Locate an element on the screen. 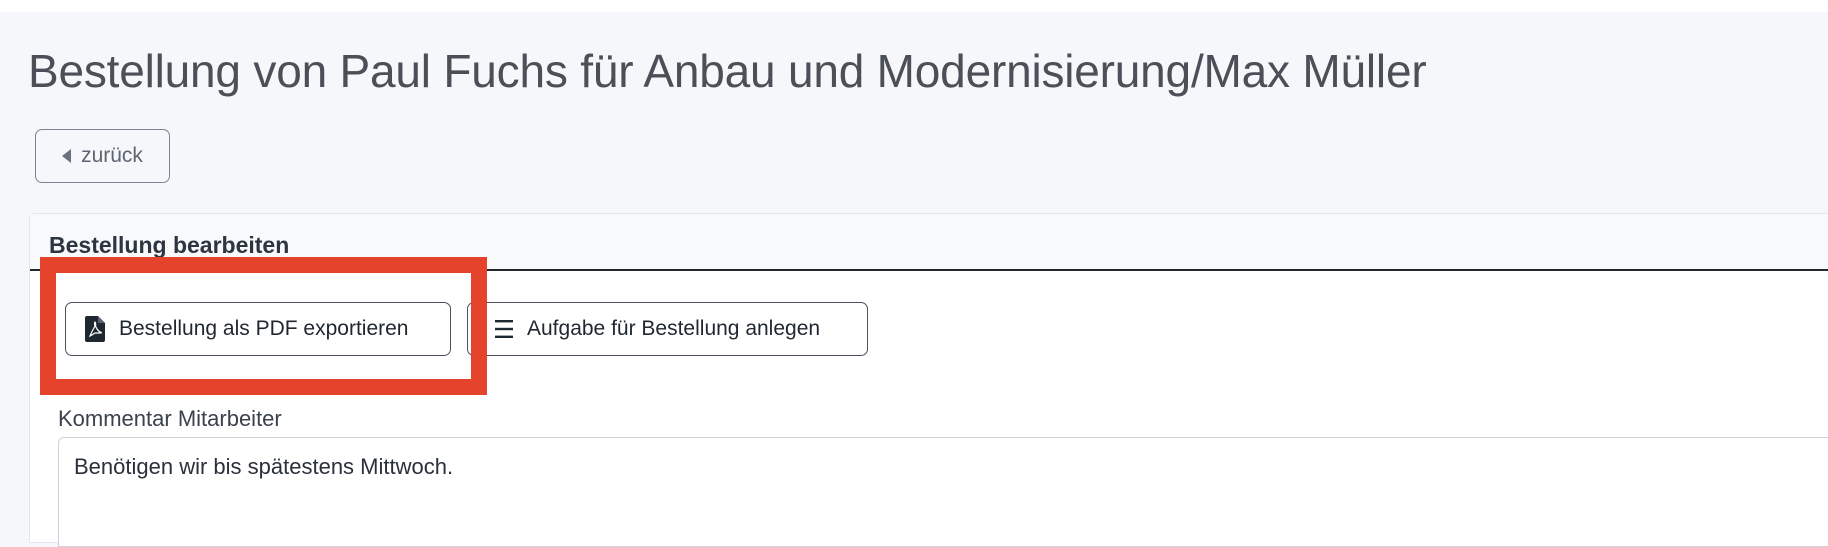 This screenshot has height=547, width=1828. file-pdf-icon is located at coordinates (95, 329).